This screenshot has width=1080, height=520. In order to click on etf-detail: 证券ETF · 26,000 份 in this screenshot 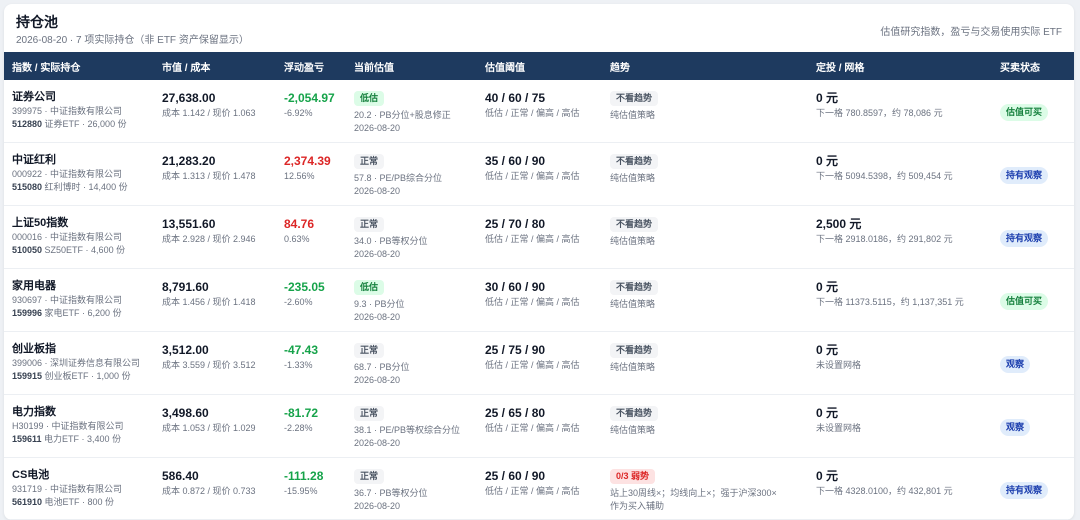, I will do `click(84, 124)`.